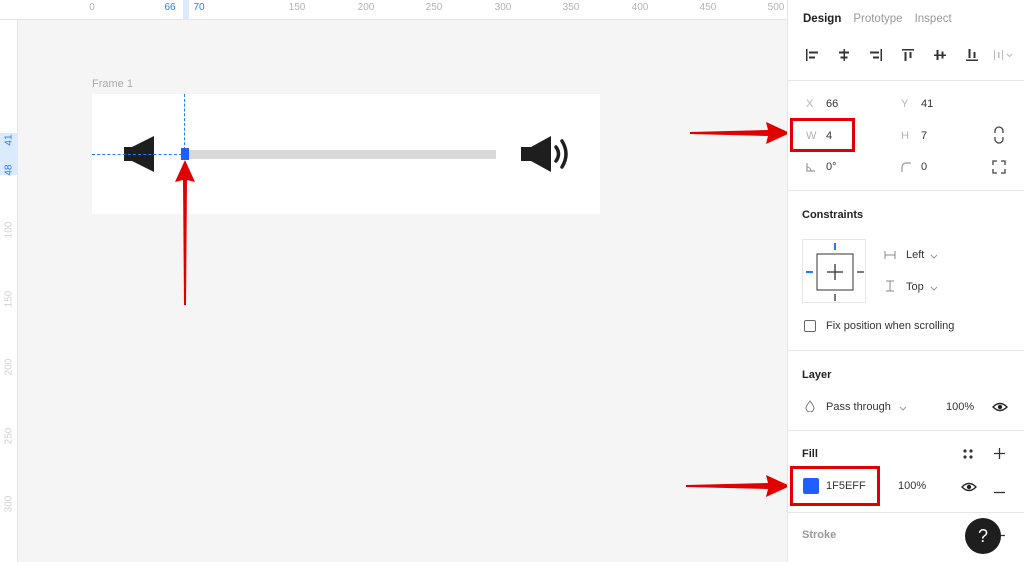 Image resolution: width=1024 pixels, height=562 pixels. What do you see at coordinates (834, 271) in the screenshot?
I see `constraints-widget` at bounding box center [834, 271].